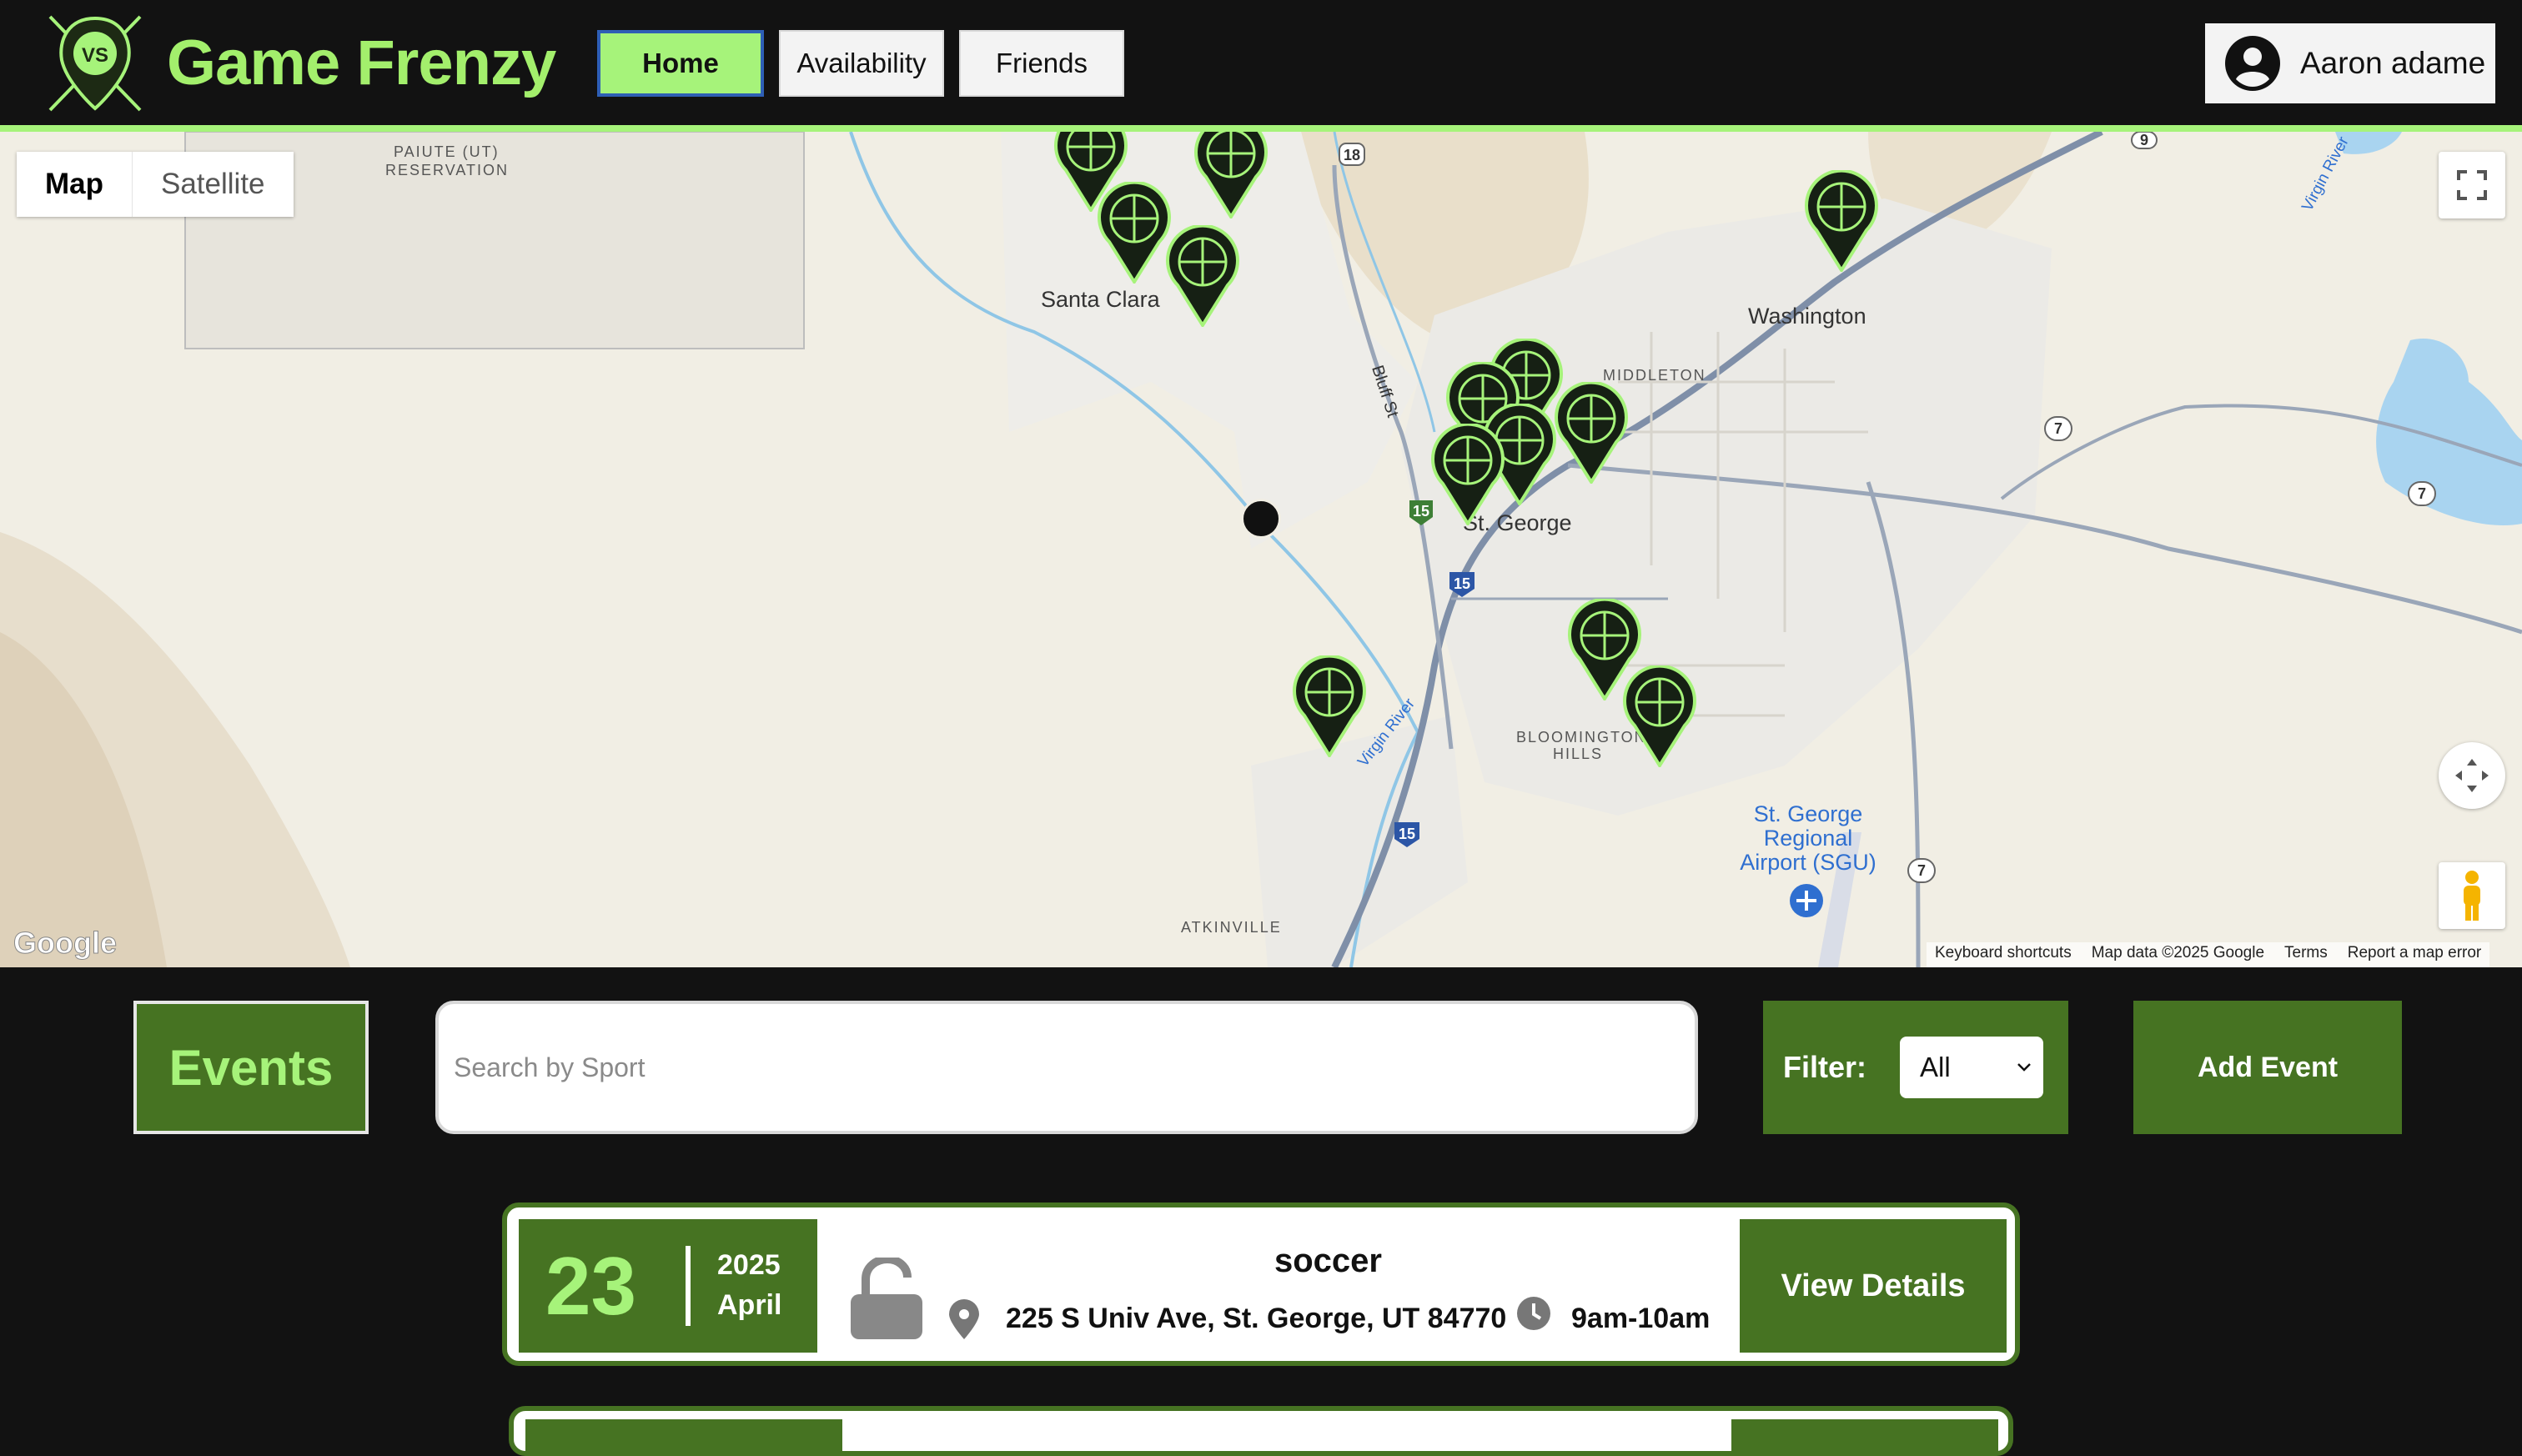 The height and width of the screenshot is (1456, 2522). I want to click on game-frenzy-logo: VS, so click(95, 63).